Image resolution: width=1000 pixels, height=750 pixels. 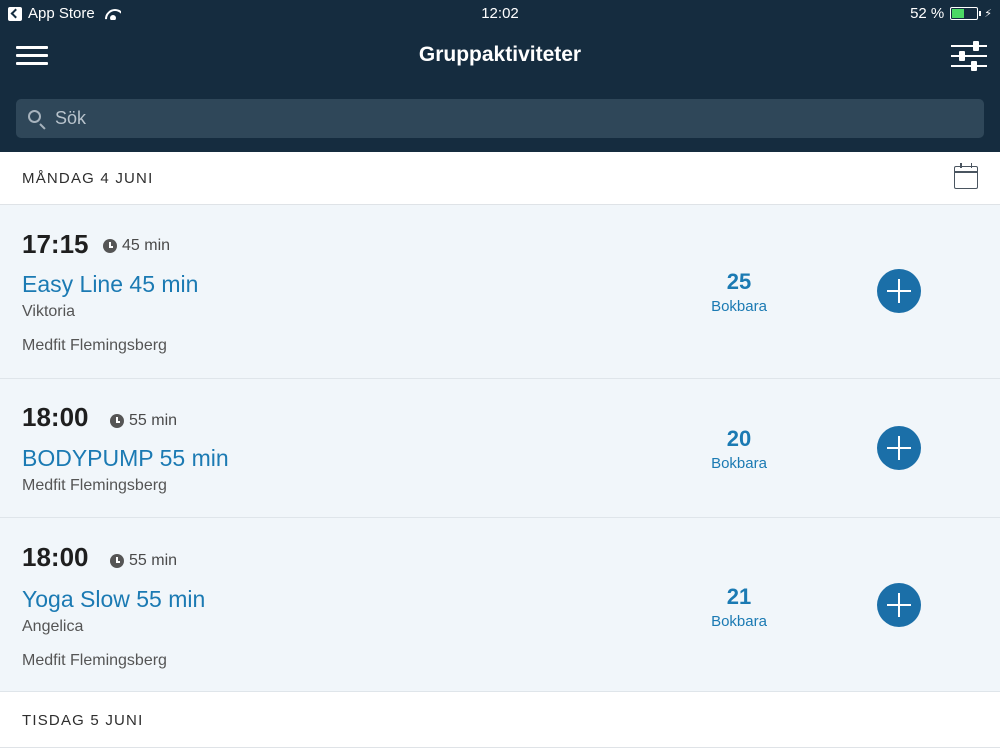 What do you see at coordinates (739, 596) in the screenshot?
I see `available-count: 21` at bounding box center [739, 596].